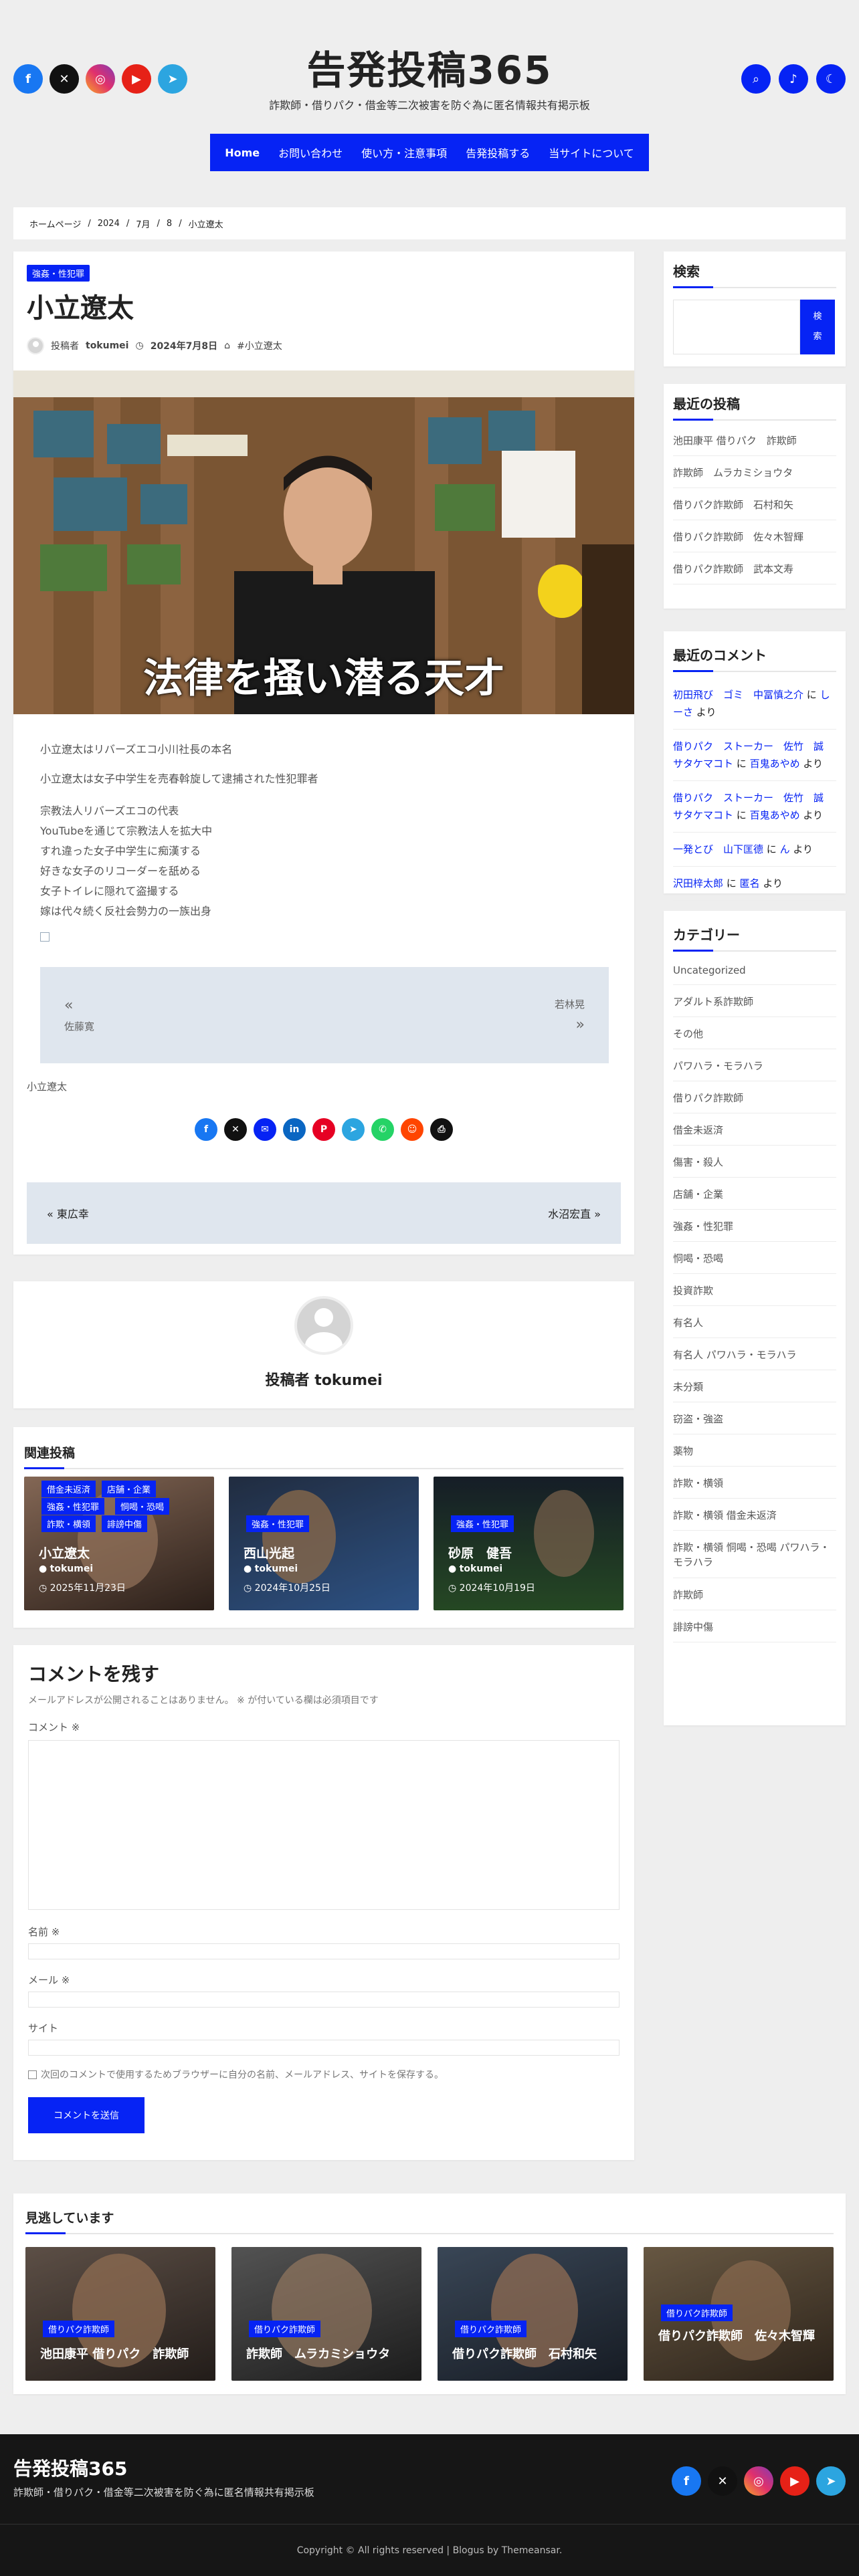 The width and height of the screenshot is (859, 2576). Describe the element at coordinates (529, 1544) in the screenshot. I see `related-card: 強姦・性犯罪 砂原 健吾 ● tokumei ◷ 2024年10月19日` at that location.